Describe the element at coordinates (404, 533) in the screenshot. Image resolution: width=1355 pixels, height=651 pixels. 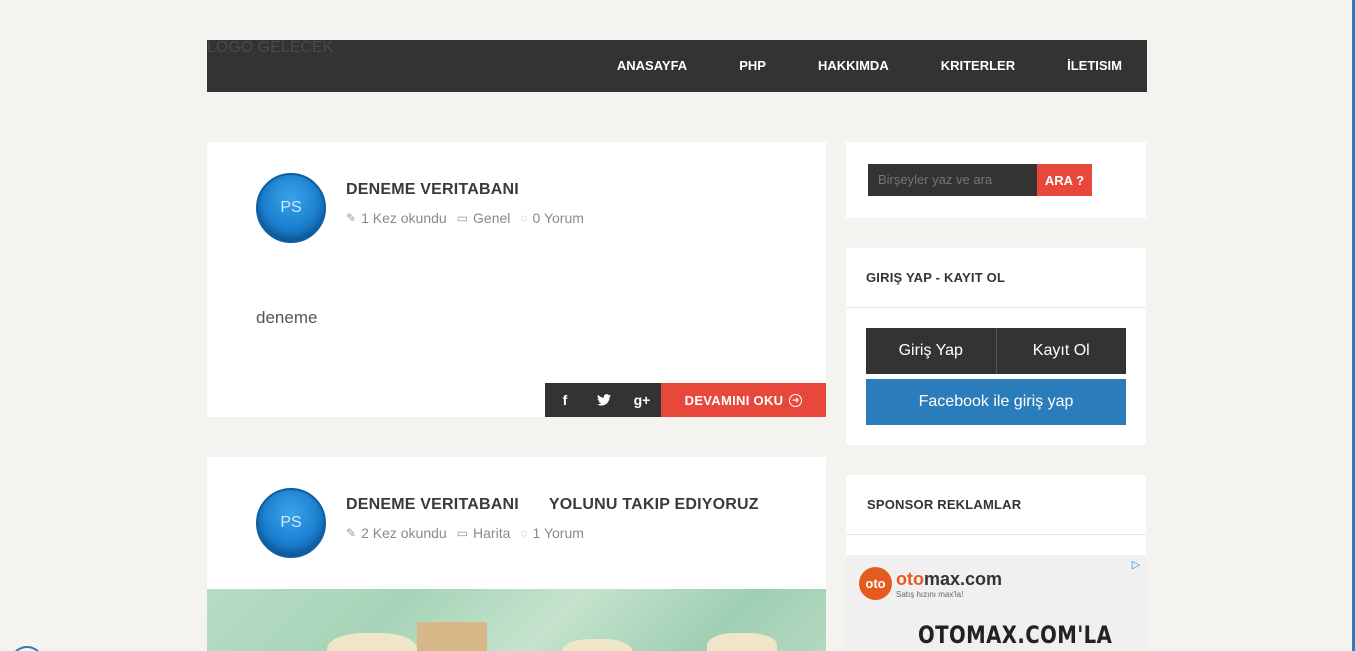
I see `read-count-text: 2 Kez okundu` at that location.